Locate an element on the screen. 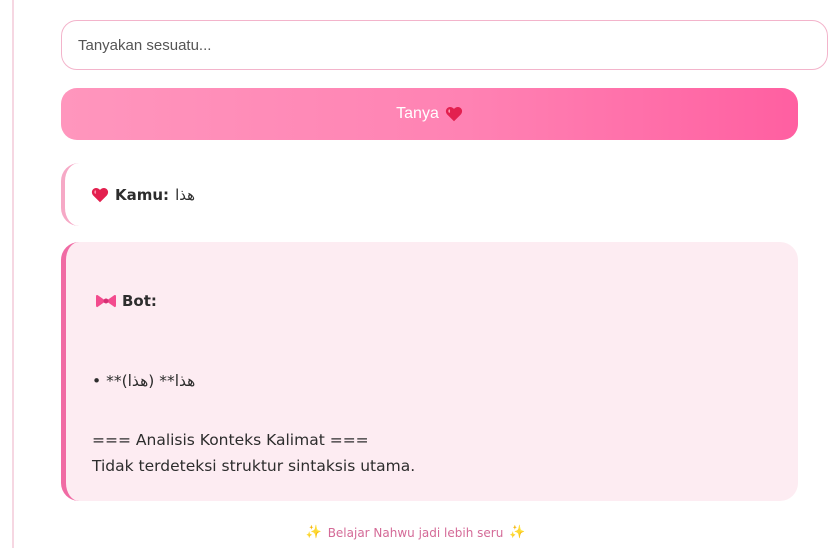  ask-button: Tanya is located at coordinates (429, 114).